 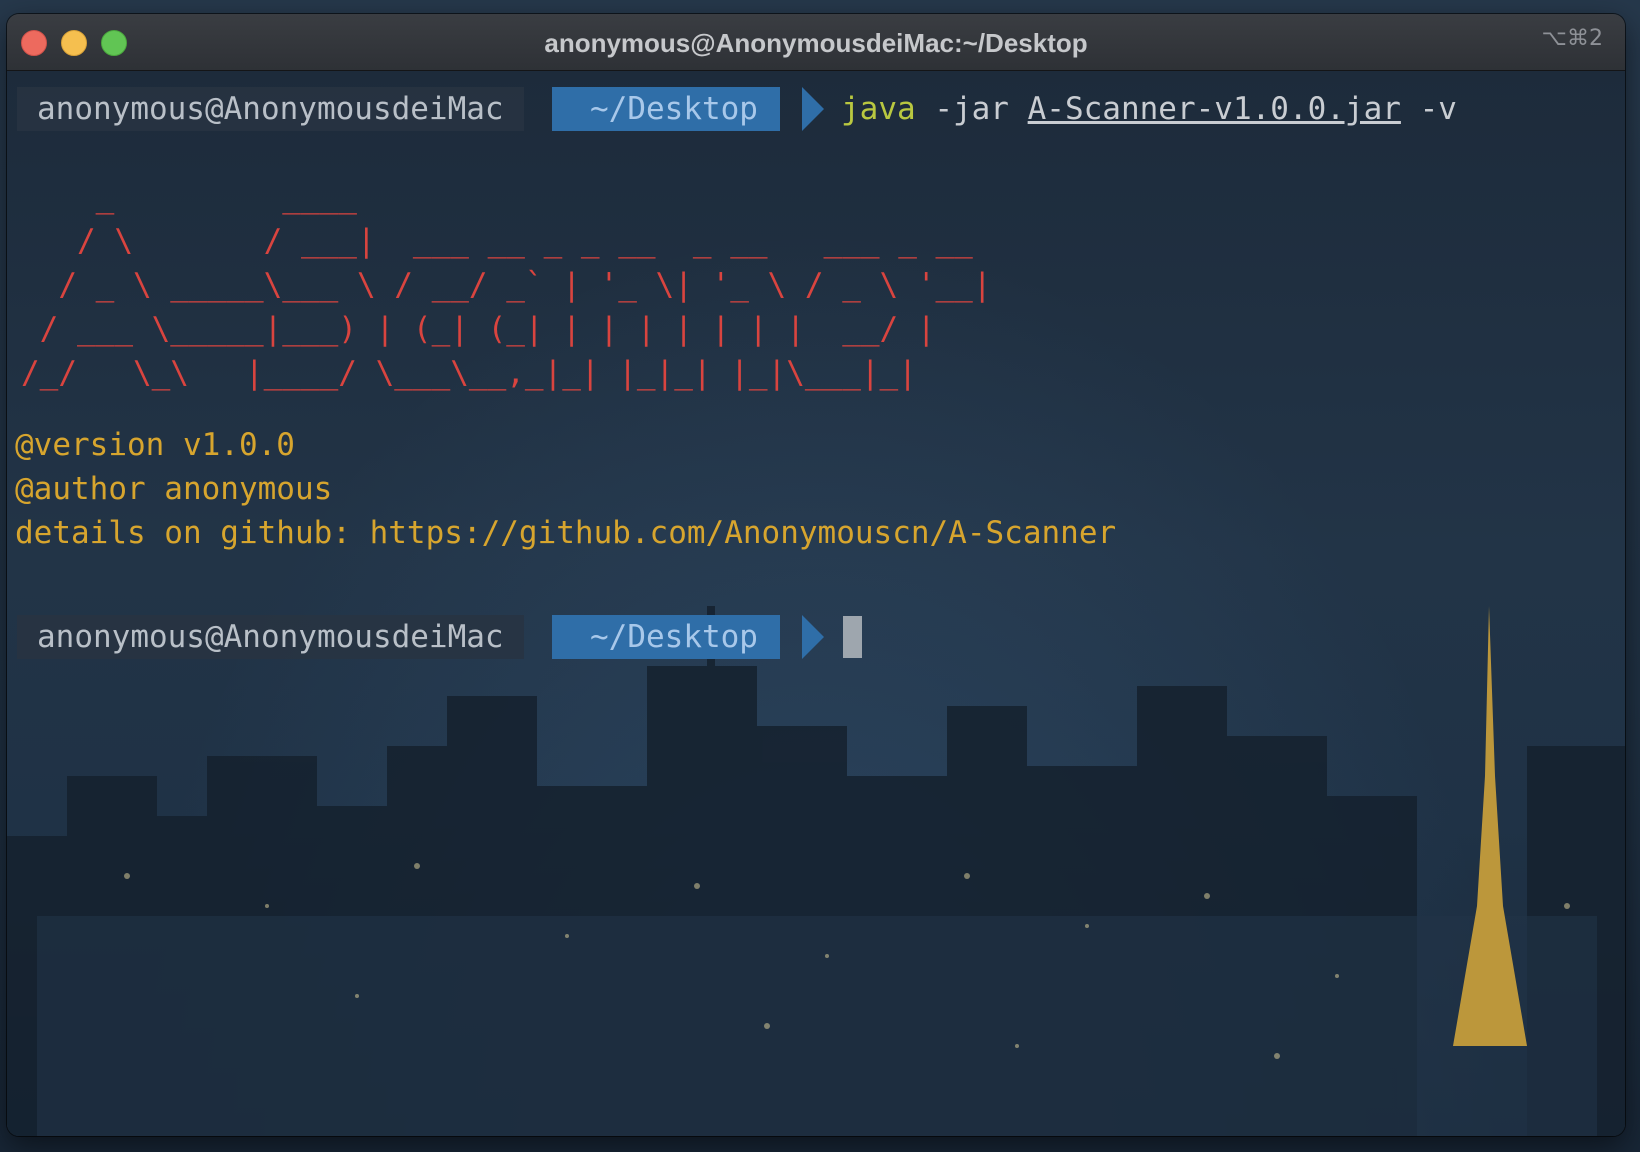 I want to click on command-line: java -jar A-Scanner-v1.0.0.jar -v, so click(x=1149, y=109).